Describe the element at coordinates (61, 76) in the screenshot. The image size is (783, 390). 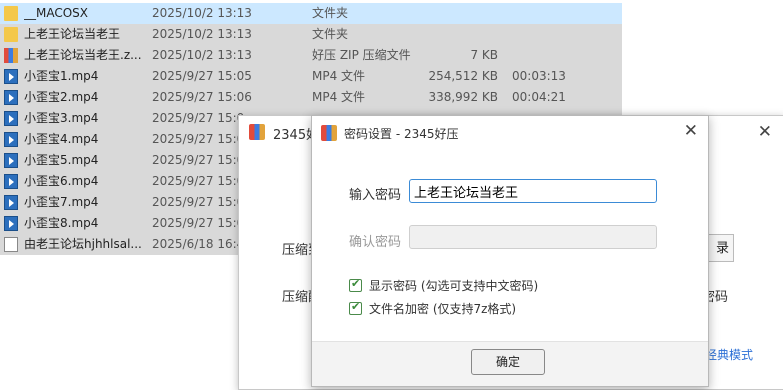
I see `file-name: 小歪宝1.mp4` at that location.